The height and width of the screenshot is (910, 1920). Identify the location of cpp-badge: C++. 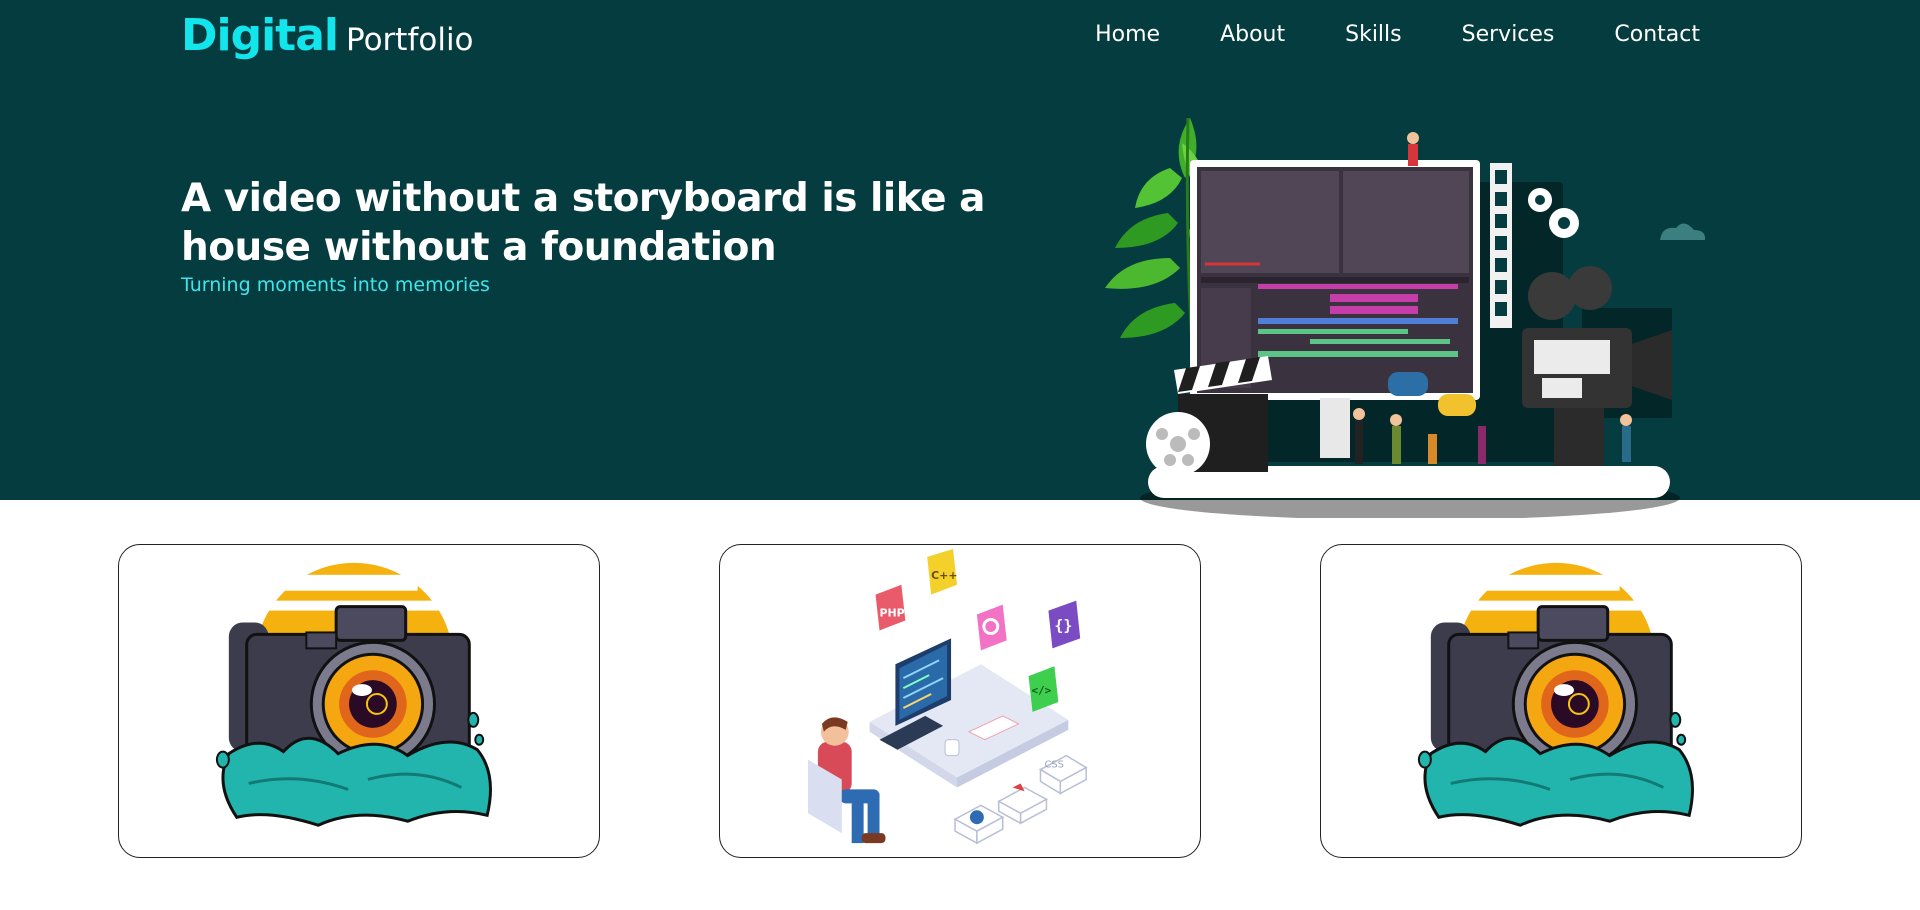
(942, 571).